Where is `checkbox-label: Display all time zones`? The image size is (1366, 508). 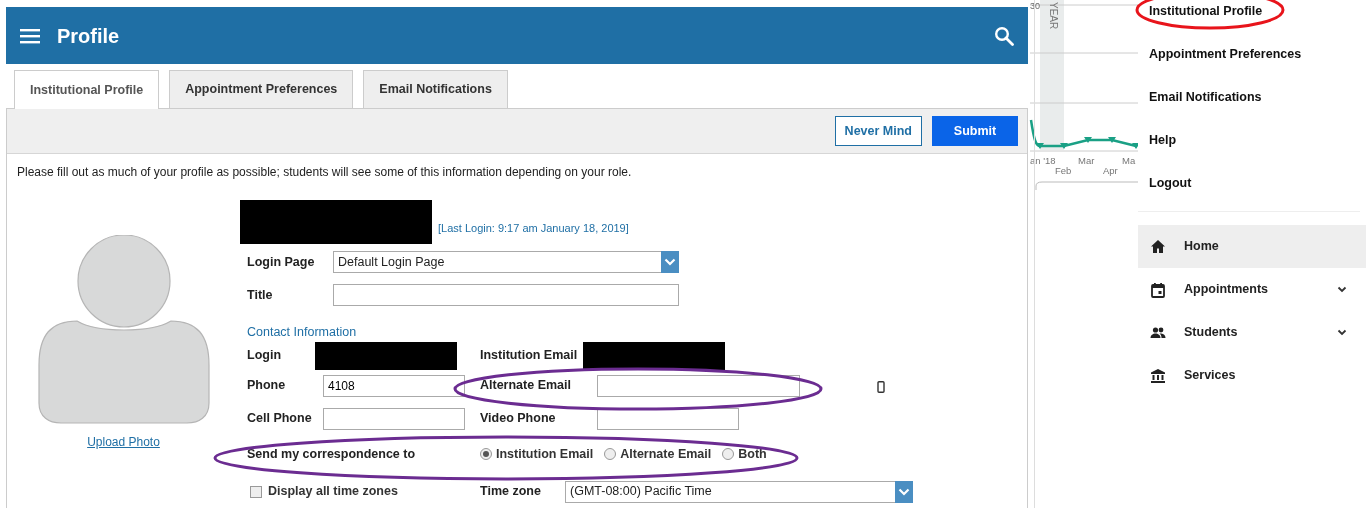
checkbox-label: Display all time zones is located at coordinates (333, 492).